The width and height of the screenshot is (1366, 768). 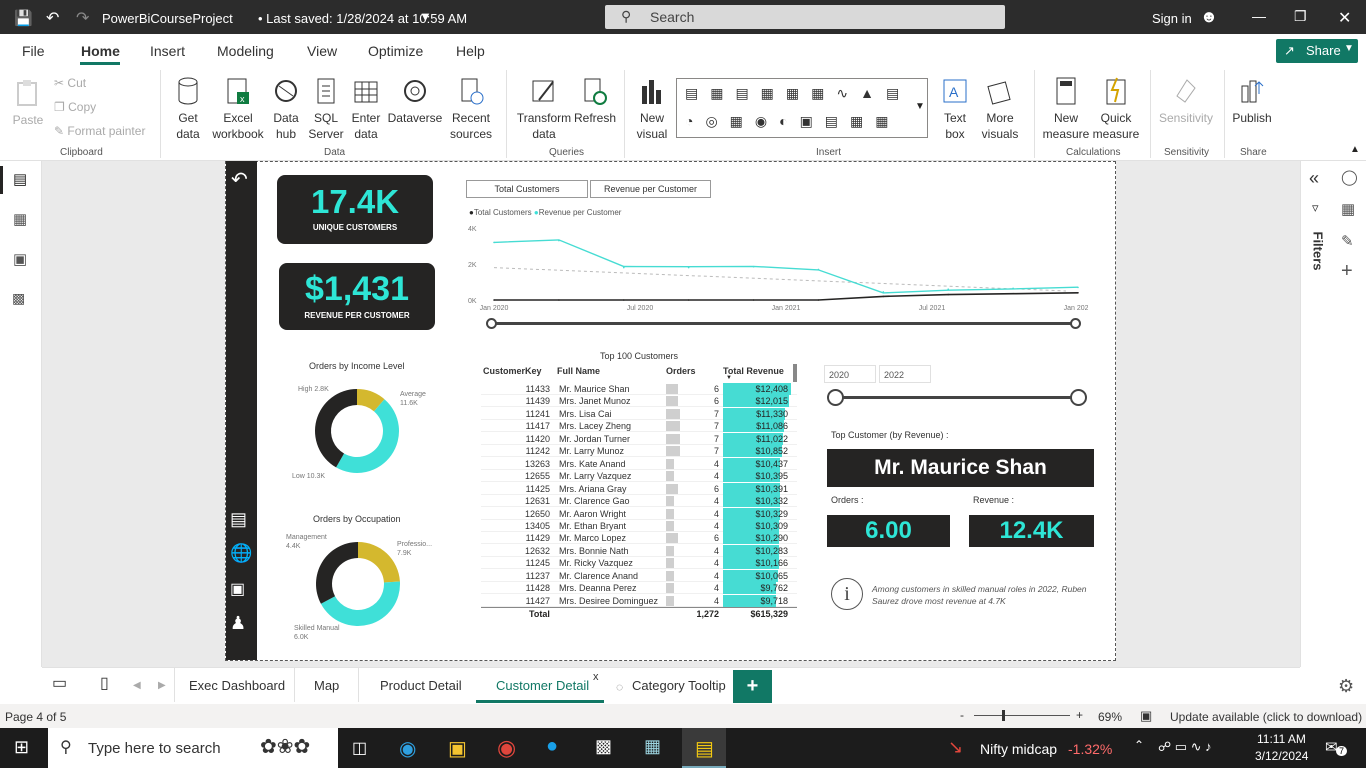 What do you see at coordinates (20, 219) in the screenshot?
I see `table-view-icon: ▦` at bounding box center [20, 219].